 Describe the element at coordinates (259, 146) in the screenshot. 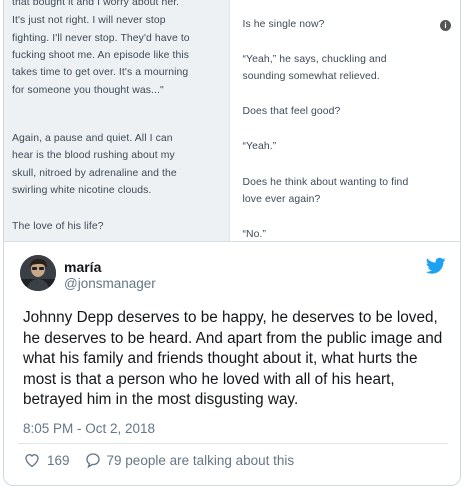

I see `excerpt-line: “Yeah.”` at that location.